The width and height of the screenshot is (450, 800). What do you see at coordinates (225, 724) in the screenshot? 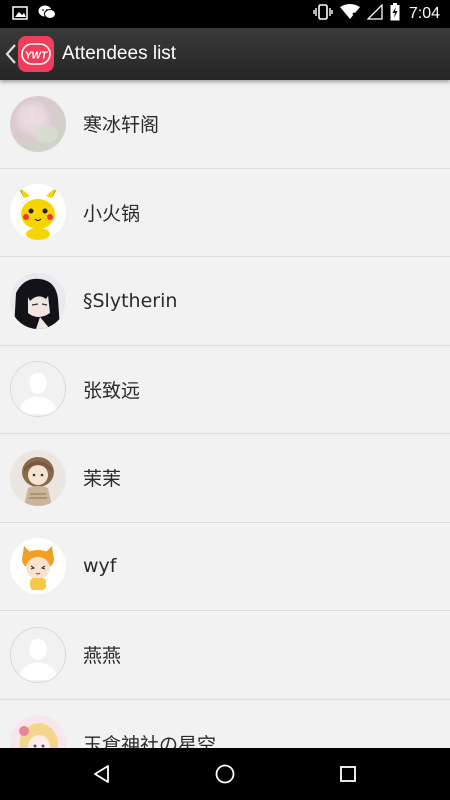
I see `list-item: 玉倉神社の星空` at bounding box center [225, 724].